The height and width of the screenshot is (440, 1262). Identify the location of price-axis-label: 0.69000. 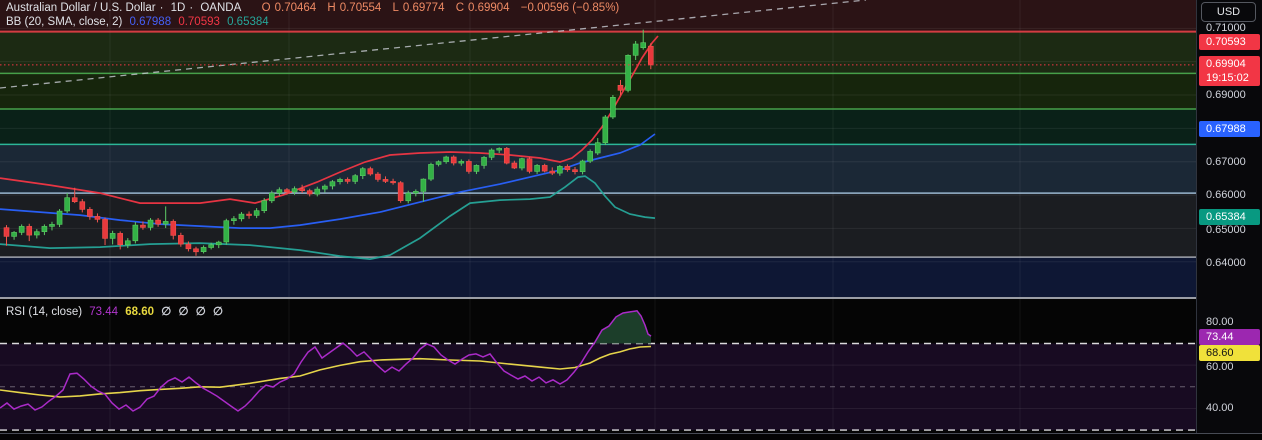
(1226, 95).